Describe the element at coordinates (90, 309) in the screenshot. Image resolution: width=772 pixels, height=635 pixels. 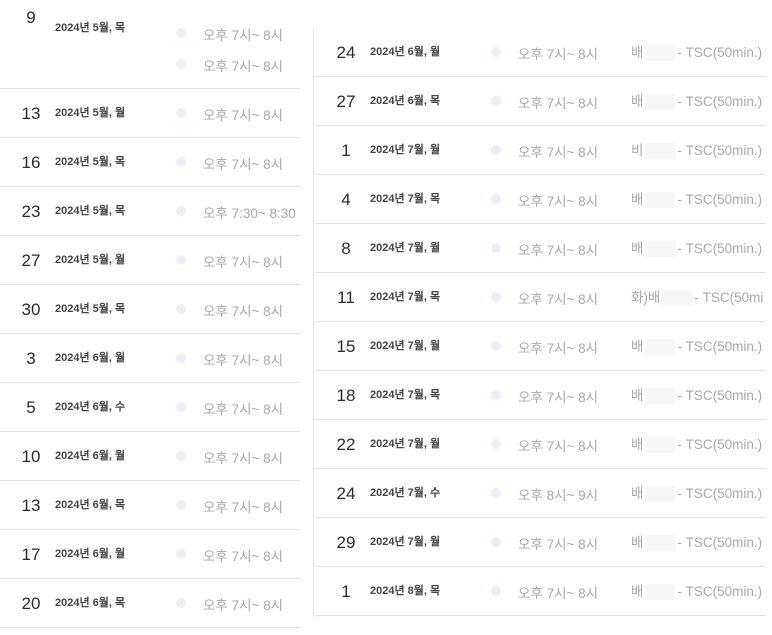
I see `date-label: 2024년 5월, 목` at that location.